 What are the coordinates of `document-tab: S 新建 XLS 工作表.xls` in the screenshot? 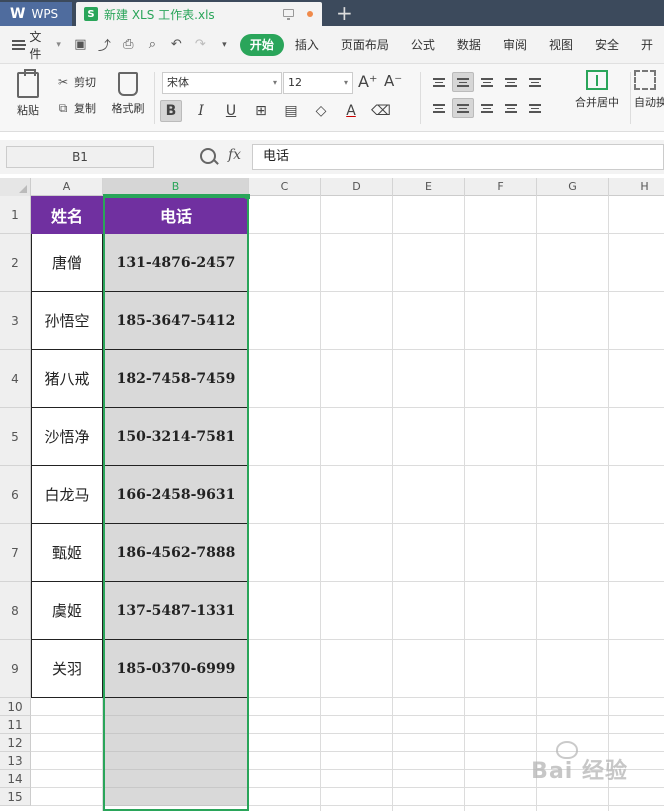 It's located at (199, 14).